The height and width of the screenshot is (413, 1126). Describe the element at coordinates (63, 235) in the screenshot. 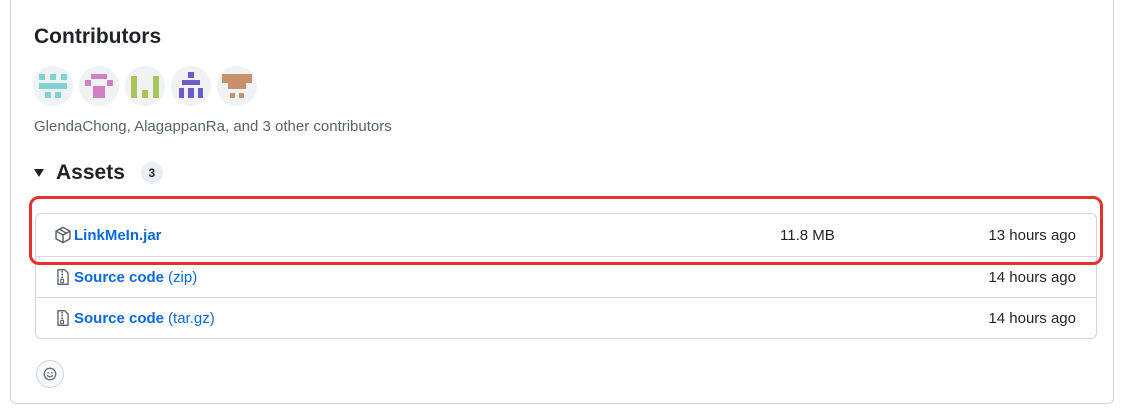

I see `package-icon` at that location.